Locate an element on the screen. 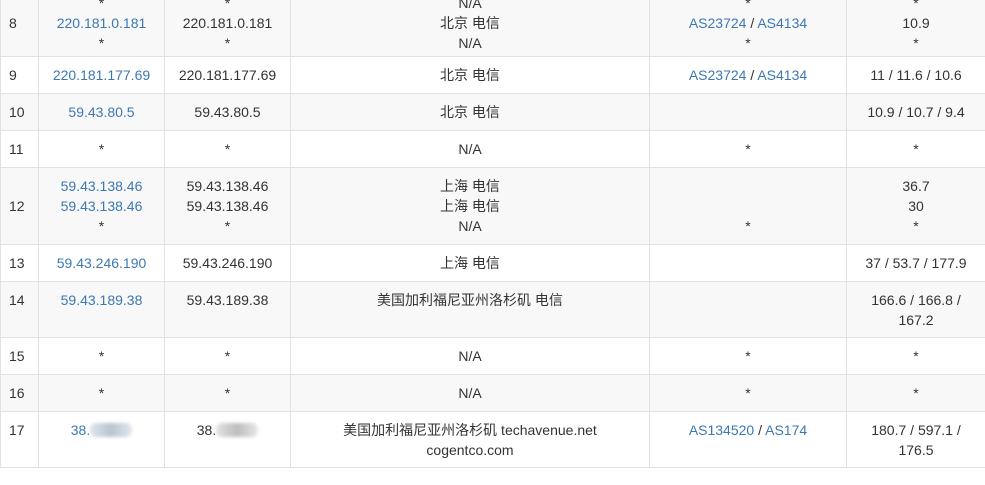 This screenshot has height=485, width=985. hostname: 59.43.189.38 is located at coordinates (227, 300).